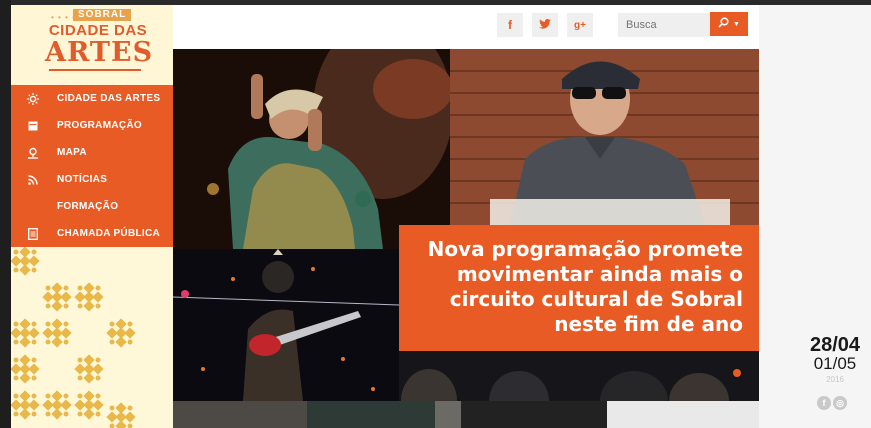 Image resolution: width=871 pixels, height=428 pixels. Describe the element at coordinates (832, 403) in the screenshot. I see `share-icons: f ◎` at that location.